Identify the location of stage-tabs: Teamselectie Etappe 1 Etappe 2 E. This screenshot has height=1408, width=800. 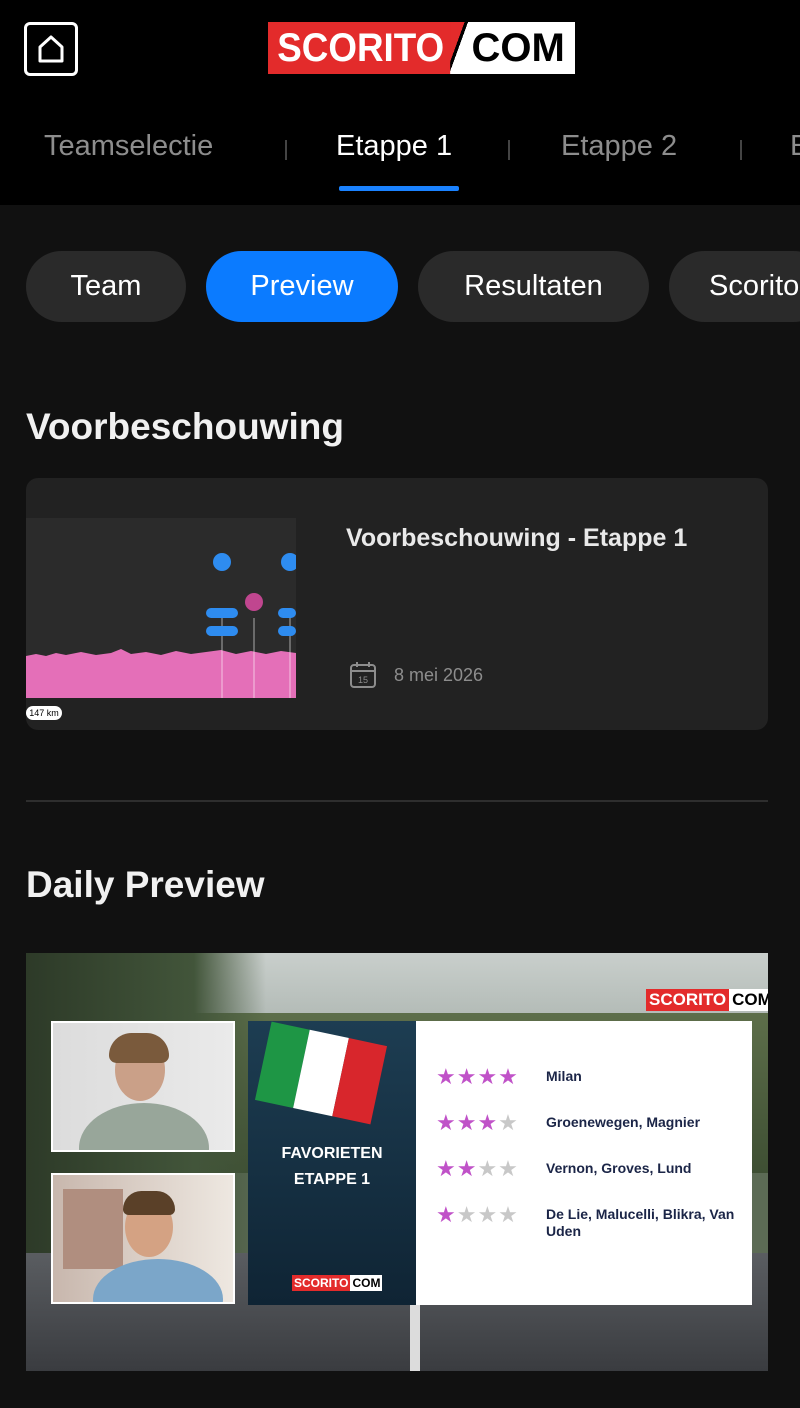
(400, 155).